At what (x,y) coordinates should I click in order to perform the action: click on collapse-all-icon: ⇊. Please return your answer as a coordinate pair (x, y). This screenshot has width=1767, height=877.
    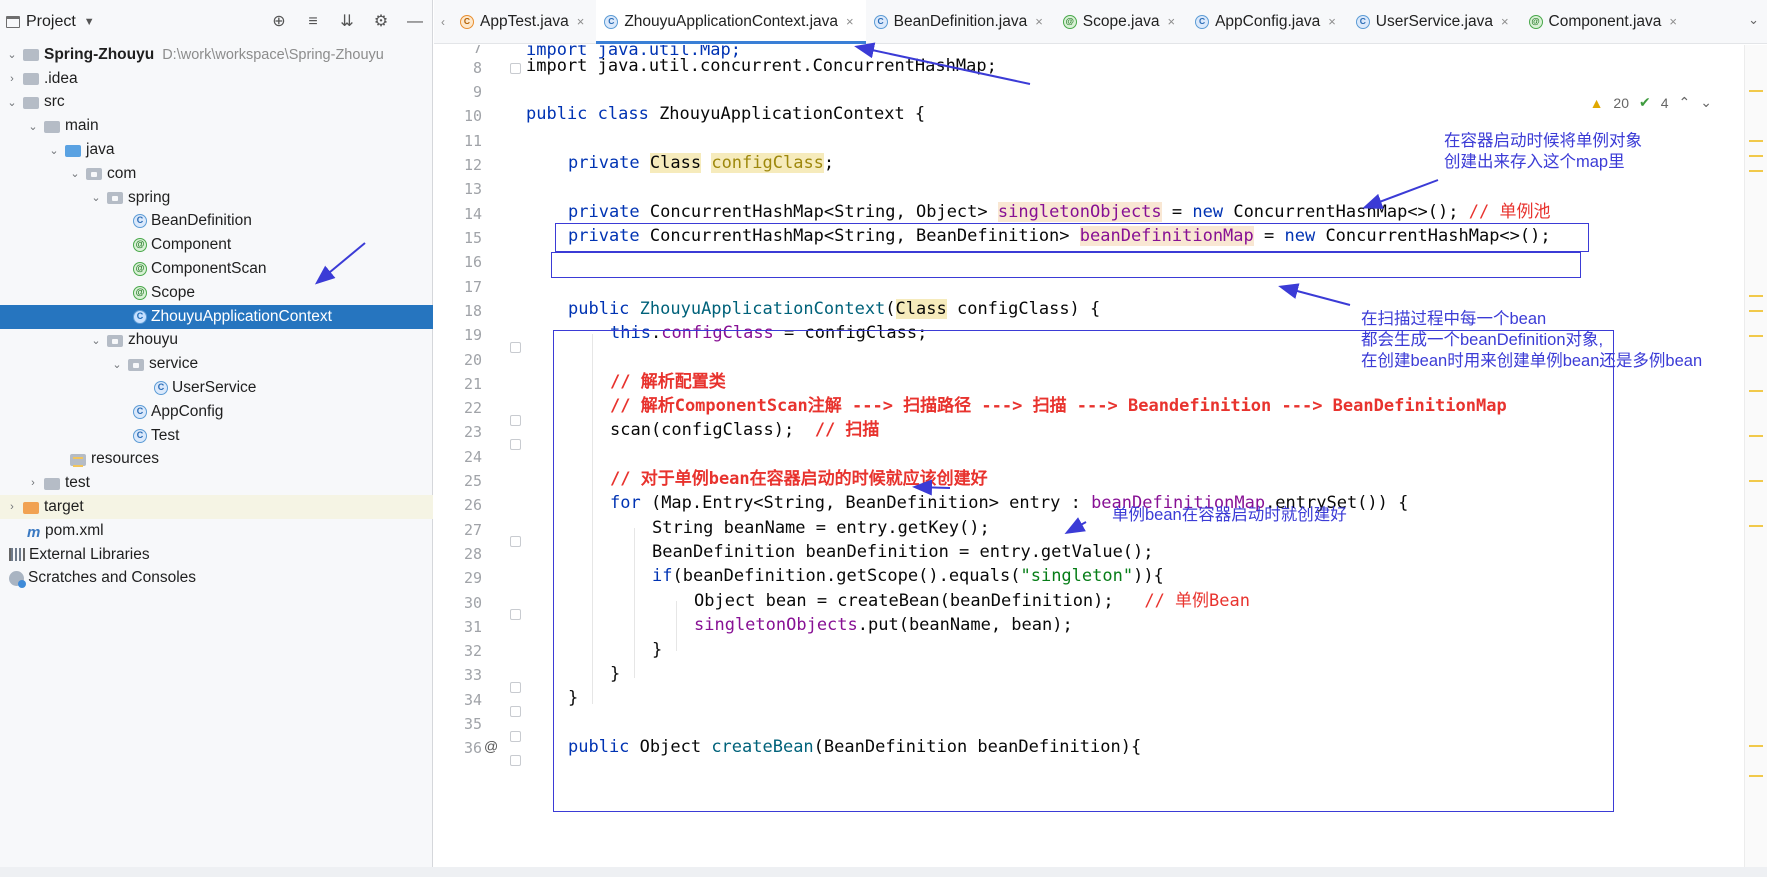
    Looking at the image, I should click on (347, 22).